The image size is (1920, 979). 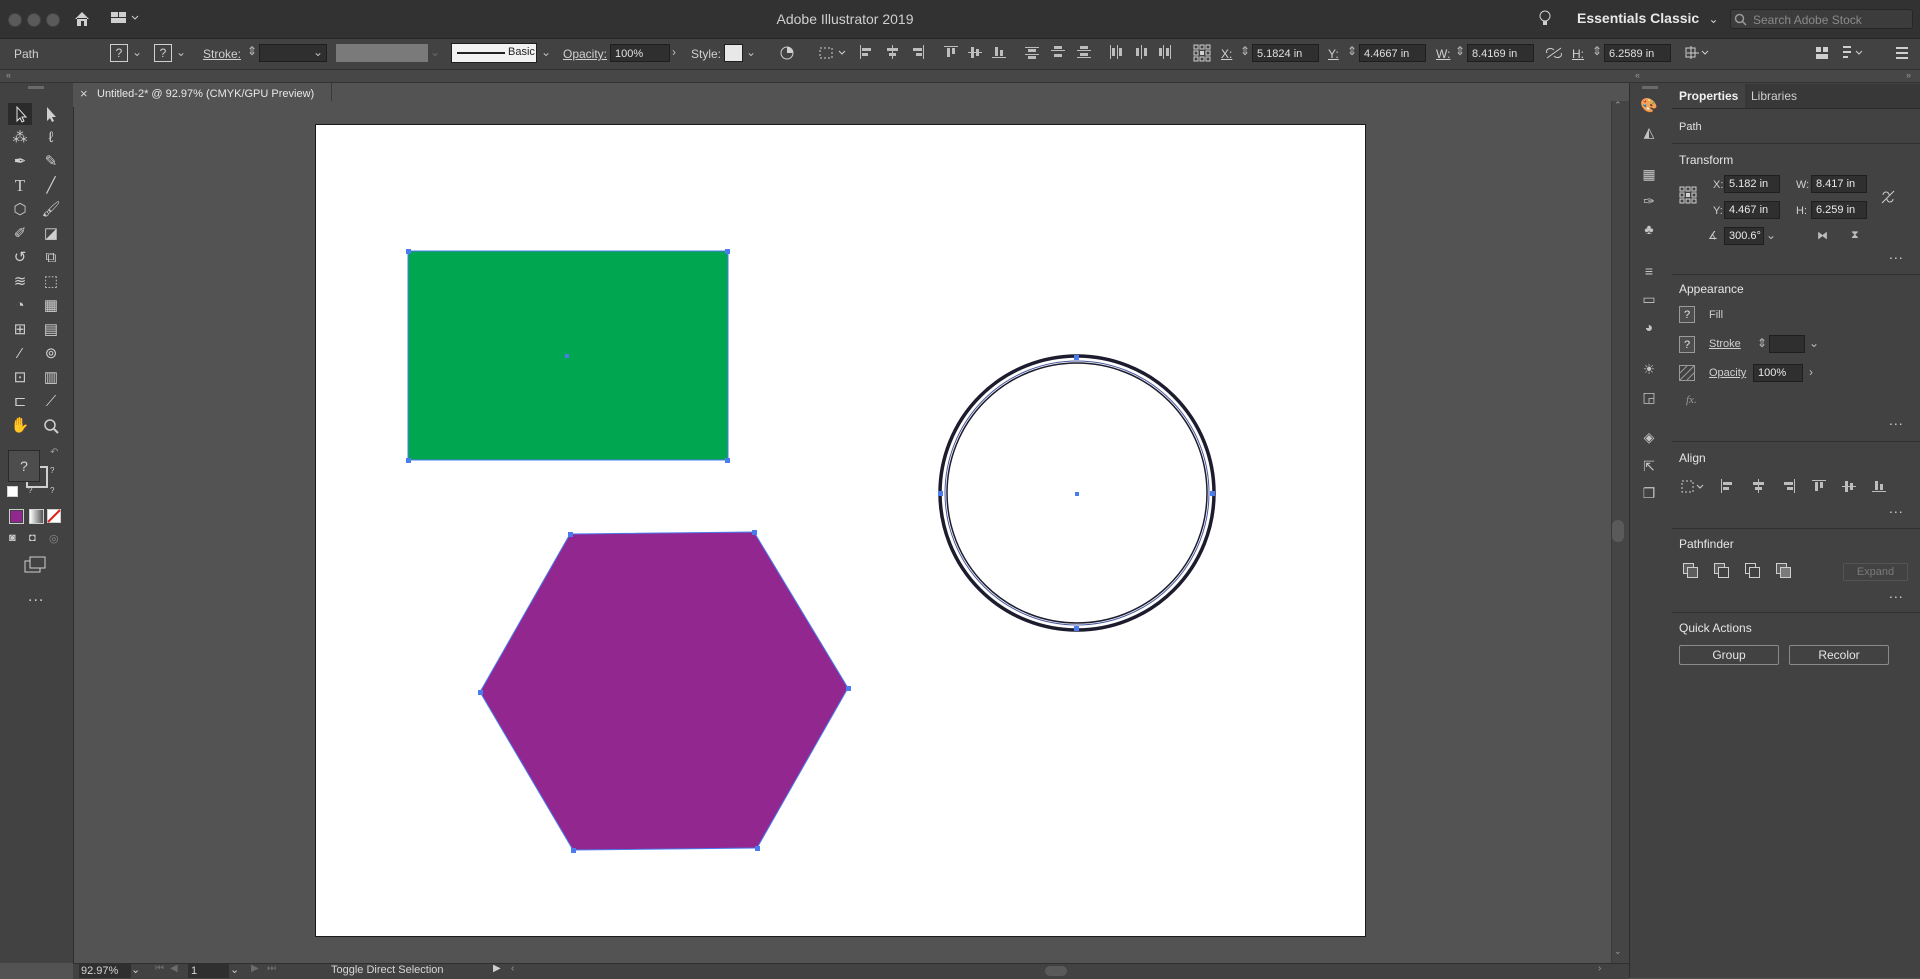 What do you see at coordinates (163, 53) in the screenshot?
I see `stroke-color-swatch: ?` at bounding box center [163, 53].